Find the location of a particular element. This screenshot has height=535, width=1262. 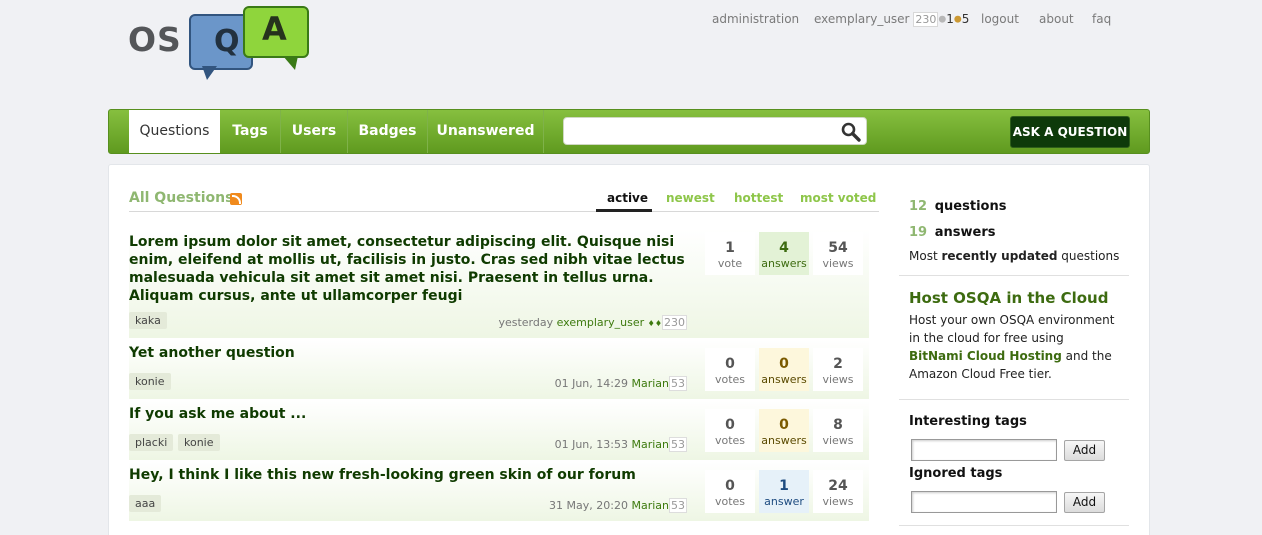

view-number: 24 is located at coordinates (838, 486).